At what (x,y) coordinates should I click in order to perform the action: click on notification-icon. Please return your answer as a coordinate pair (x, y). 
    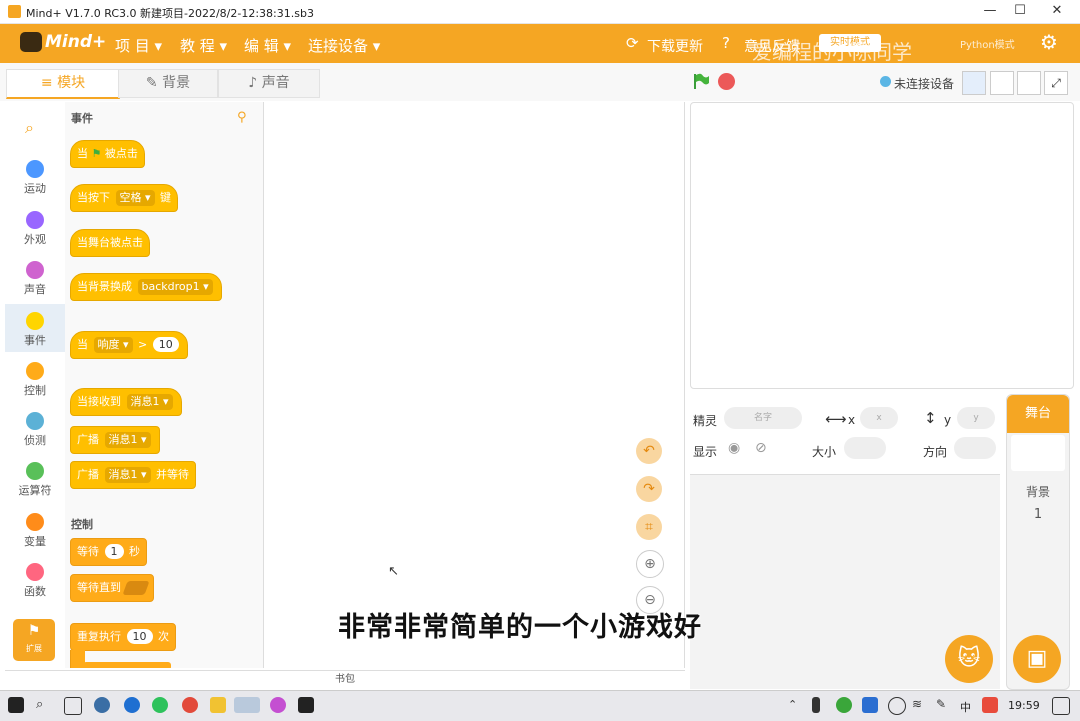
    Looking at the image, I should click on (1061, 706).